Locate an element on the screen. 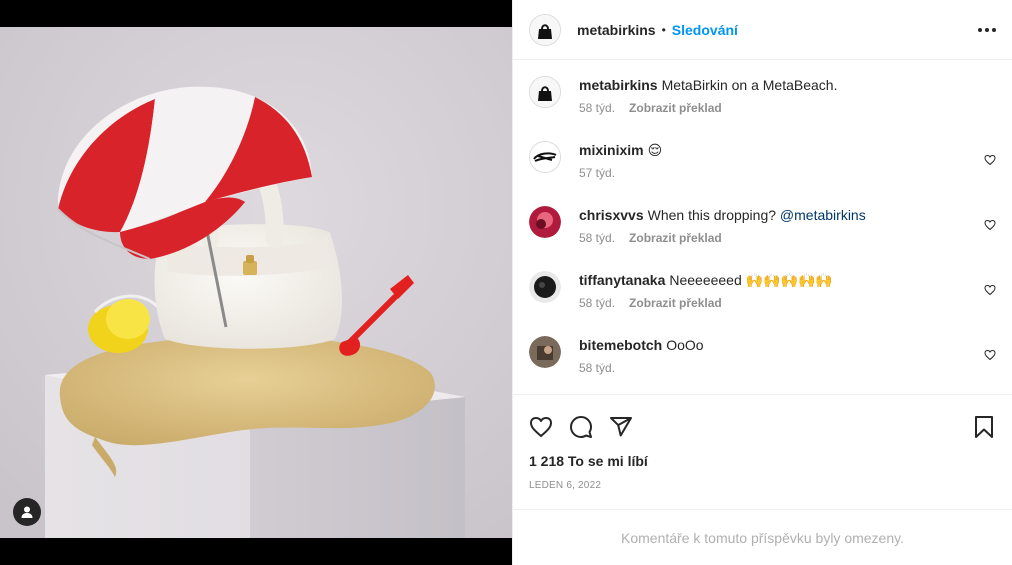 The image size is (1012, 565). comment-item: bitemebotch OoOo 58 týd. is located at coordinates (762, 365).